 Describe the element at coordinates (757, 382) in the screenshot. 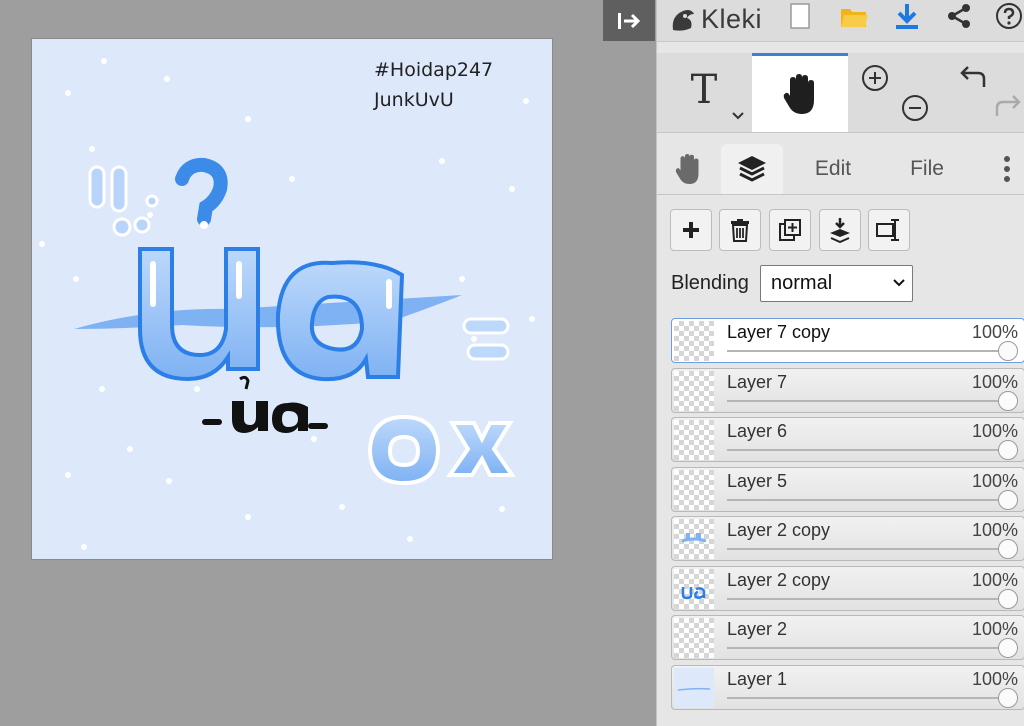

I see `layer-name: Layer 7` at that location.